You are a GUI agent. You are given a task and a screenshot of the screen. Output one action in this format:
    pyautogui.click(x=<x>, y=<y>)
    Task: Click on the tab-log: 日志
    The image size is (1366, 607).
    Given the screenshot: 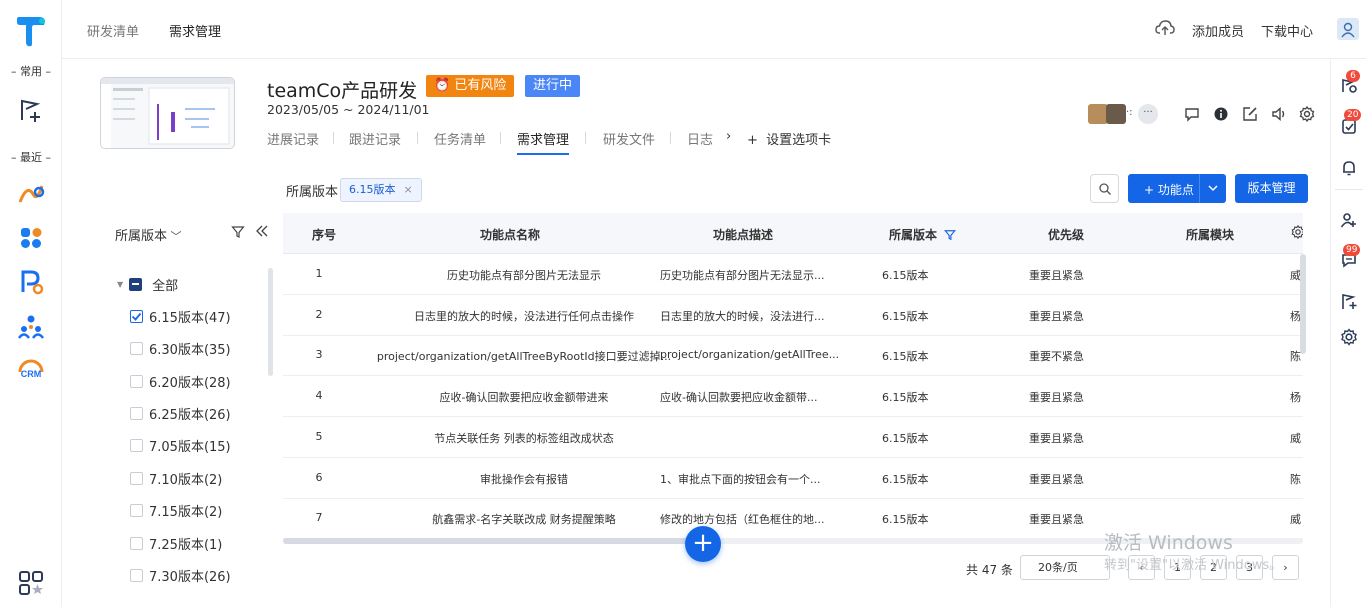 What is the action you would take?
    pyautogui.click(x=700, y=138)
    